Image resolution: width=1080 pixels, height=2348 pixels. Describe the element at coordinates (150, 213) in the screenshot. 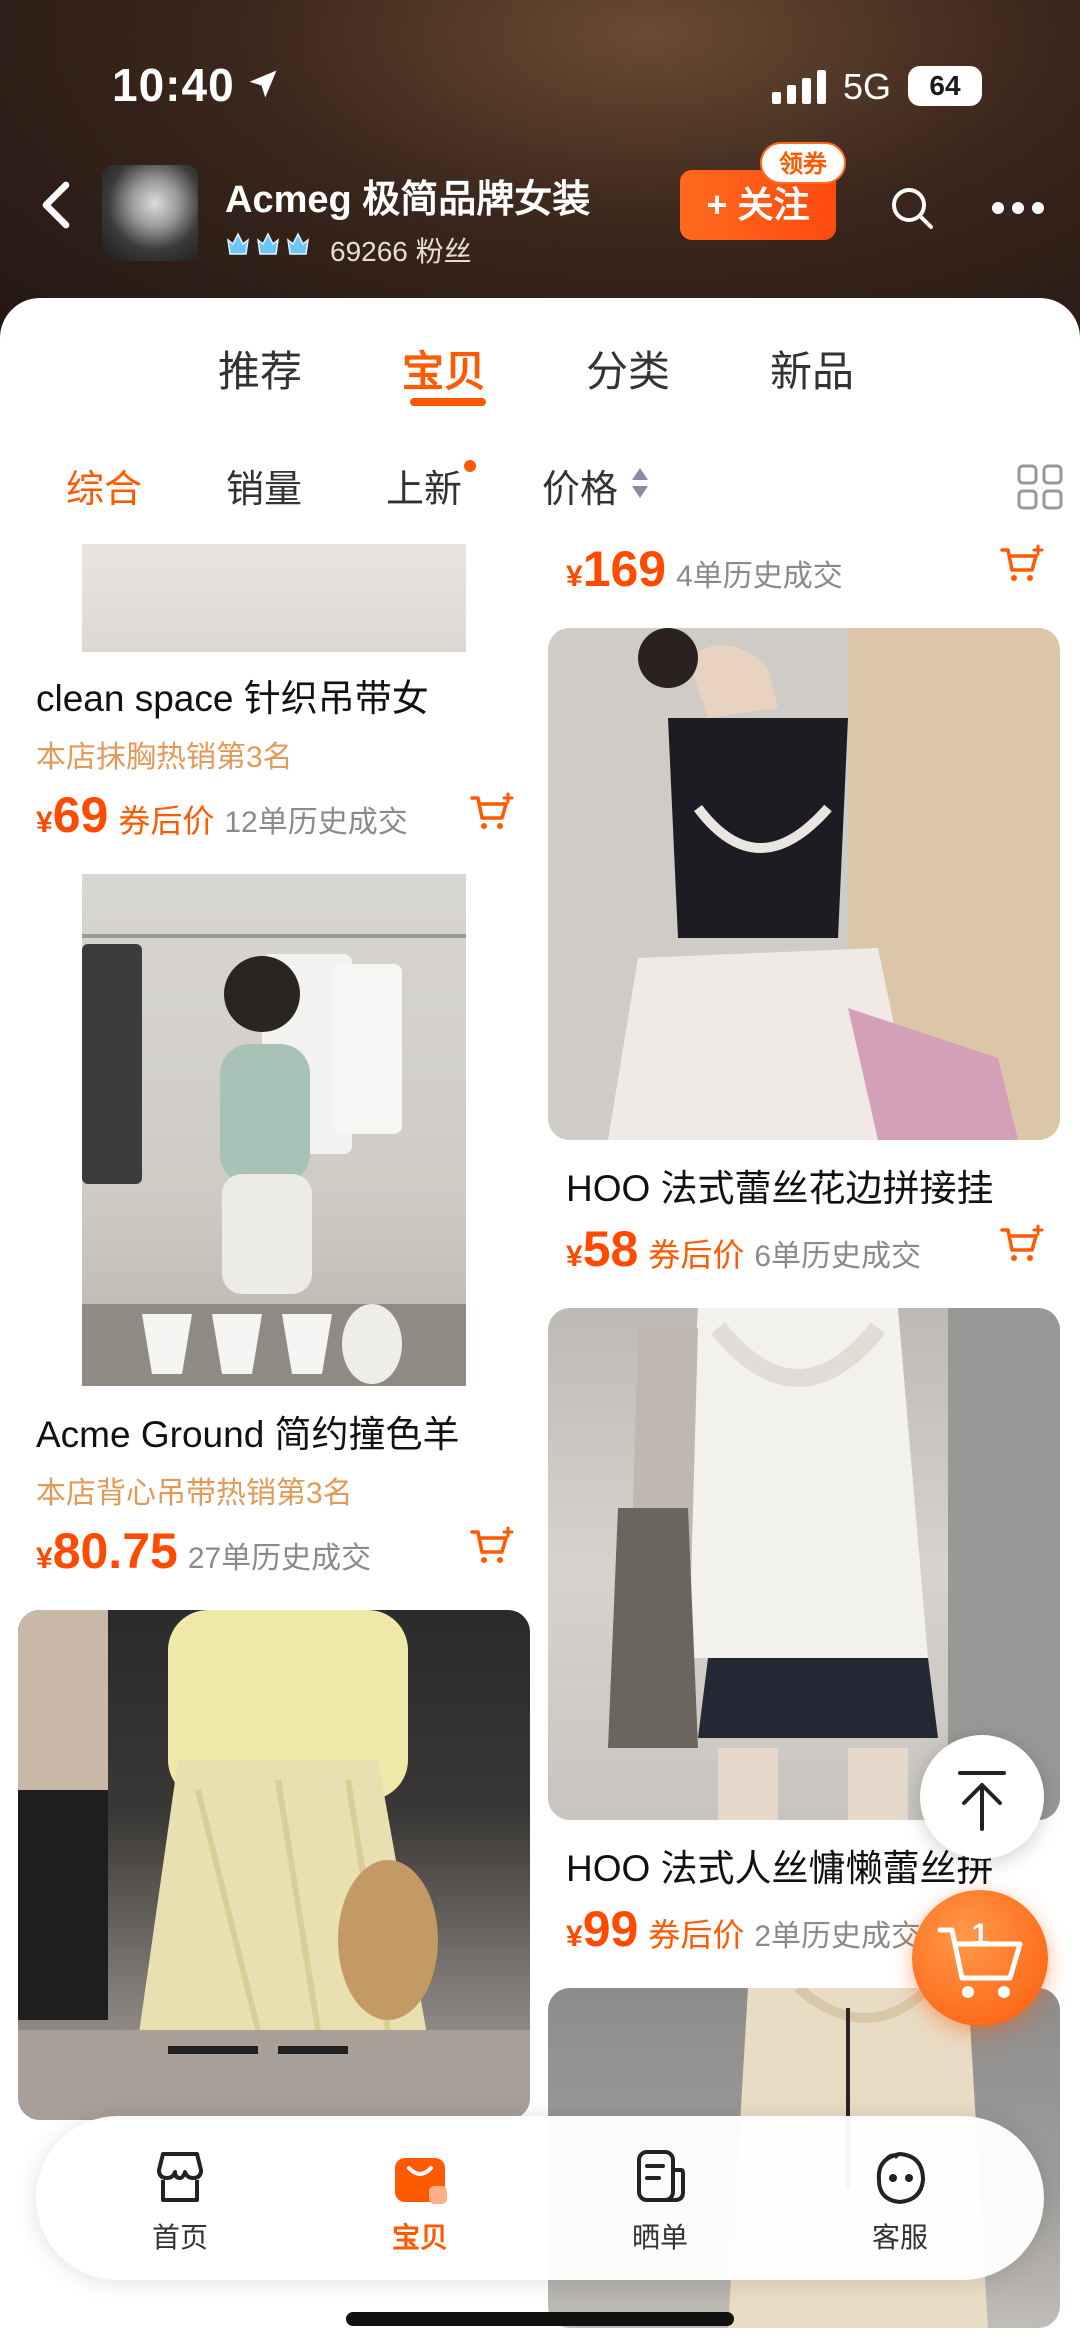

I see `shop-avatar` at that location.